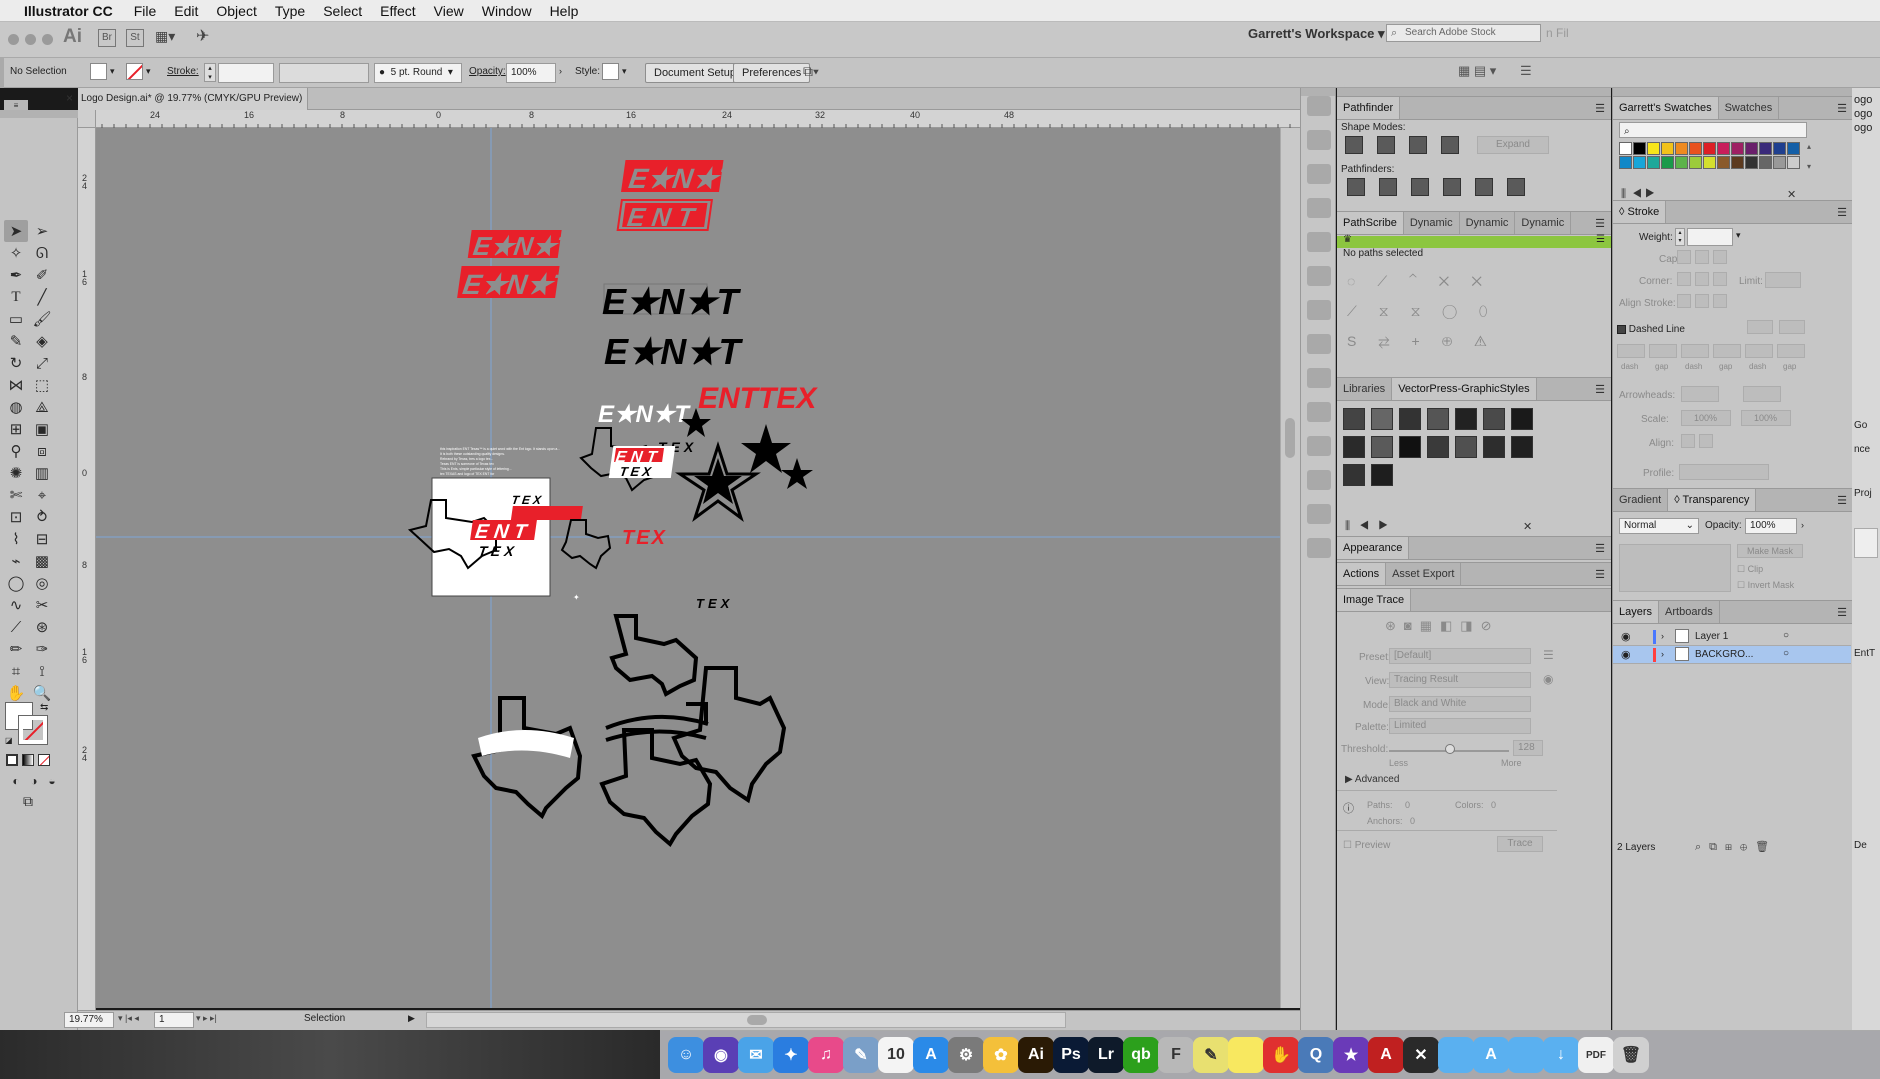  Describe the element at coordinates (1771, 526) in the screenshot. I see `transparency-opacity-field: 100%` at that location.